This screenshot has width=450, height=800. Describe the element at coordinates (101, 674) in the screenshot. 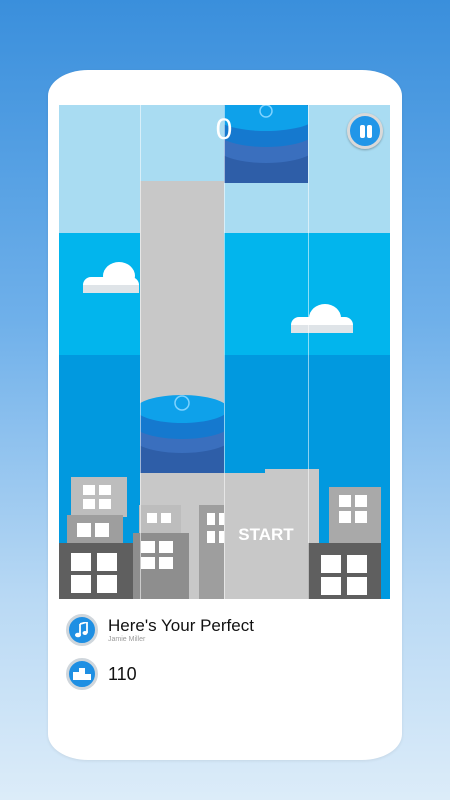

I see `best-score-row: 110` at that location.